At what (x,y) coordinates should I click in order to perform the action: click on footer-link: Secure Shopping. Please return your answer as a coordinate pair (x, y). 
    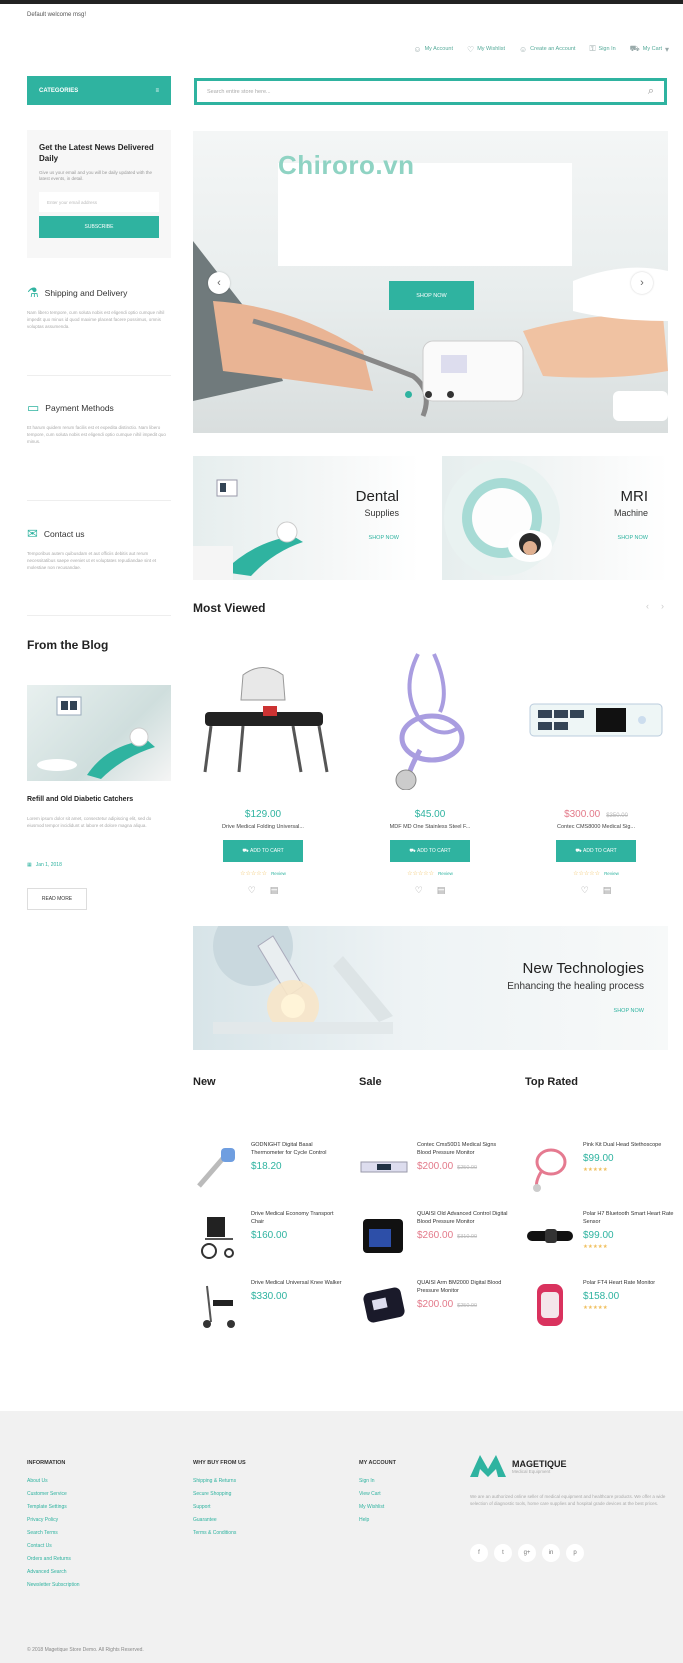
    Looking at the image, I should click on (219, 1494).